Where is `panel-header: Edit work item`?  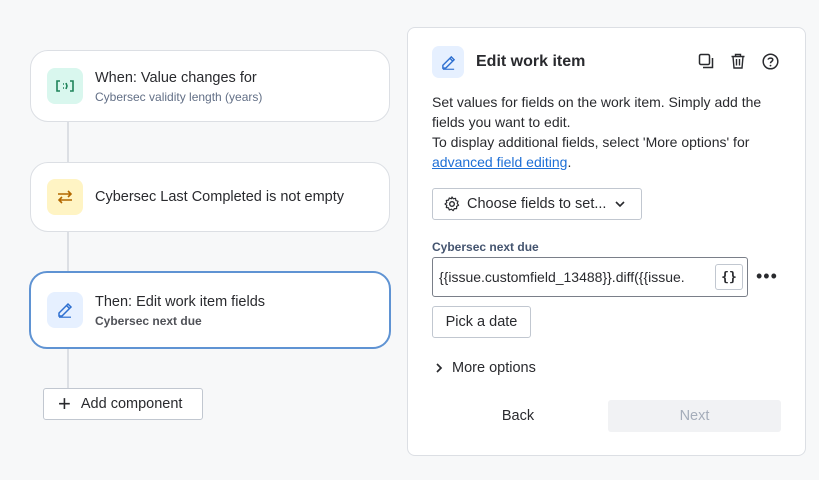
panel-header: Edit work item is located at coordinates (508, 62).